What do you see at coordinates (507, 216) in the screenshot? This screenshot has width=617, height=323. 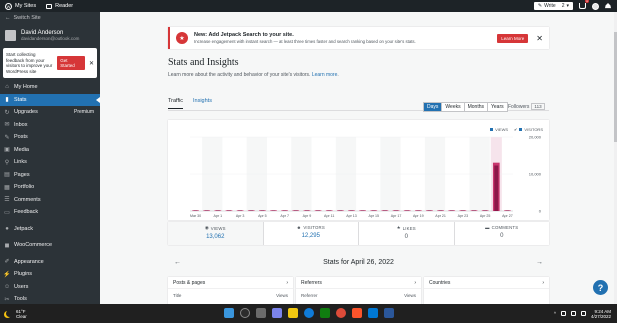 I see `x-tick-label: Apr 27` at bounding box center [507, 216].